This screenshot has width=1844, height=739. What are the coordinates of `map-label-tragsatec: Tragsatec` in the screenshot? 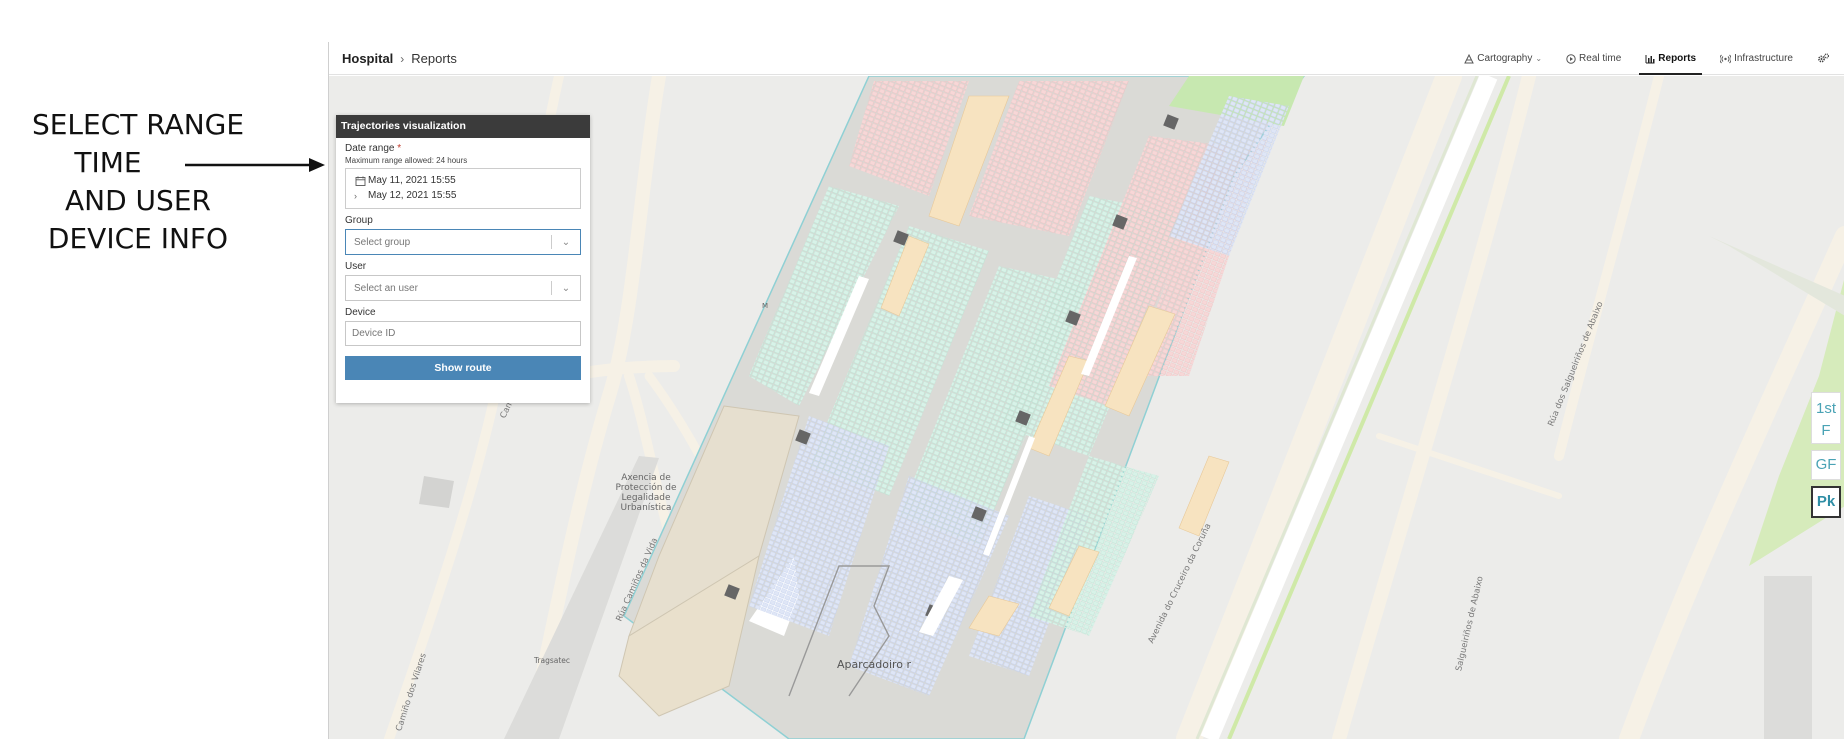 It's located at (552, 660).